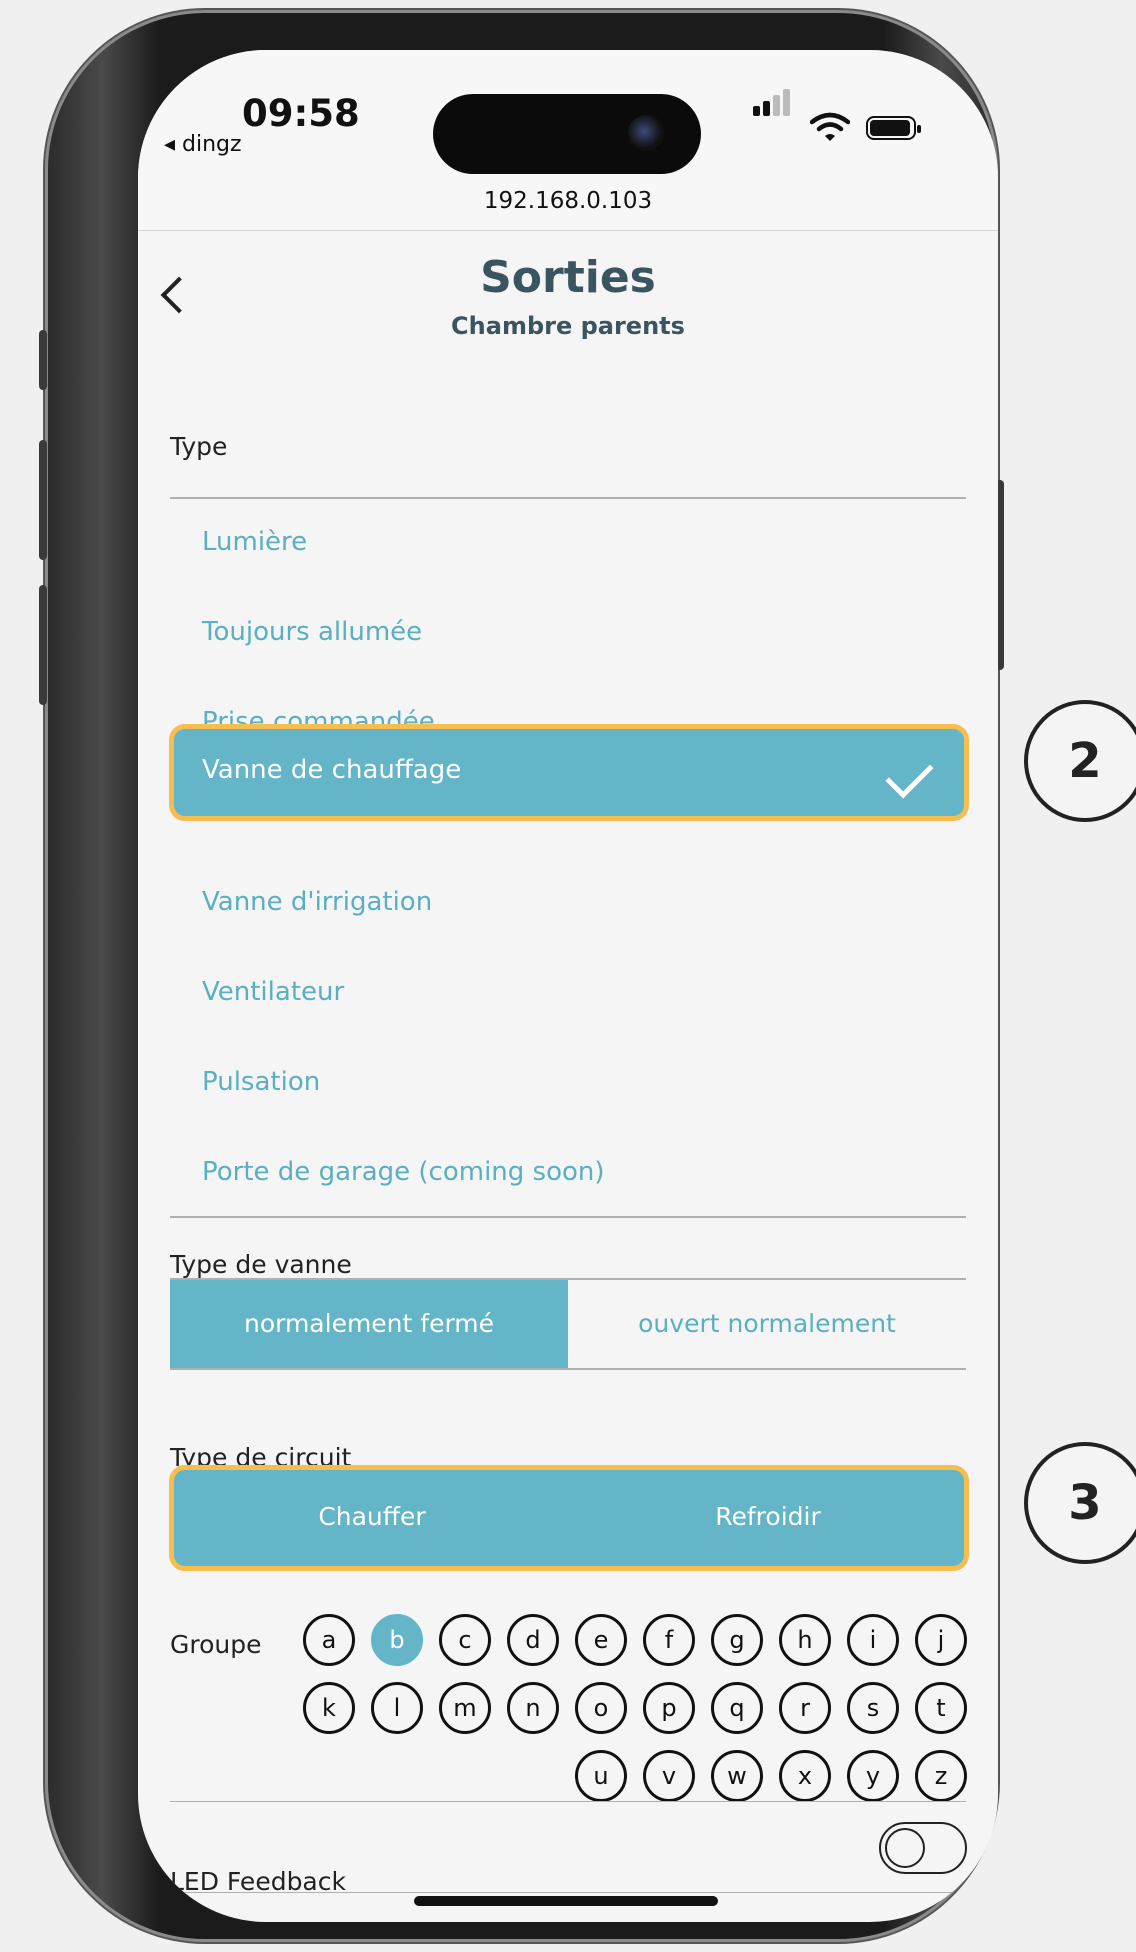 Image resolution: width=1136 pixels, height=1952 pixels. Describe the element at coordinates (873, 1708) in the screenshot. I see `group-option-s: s` at that location.